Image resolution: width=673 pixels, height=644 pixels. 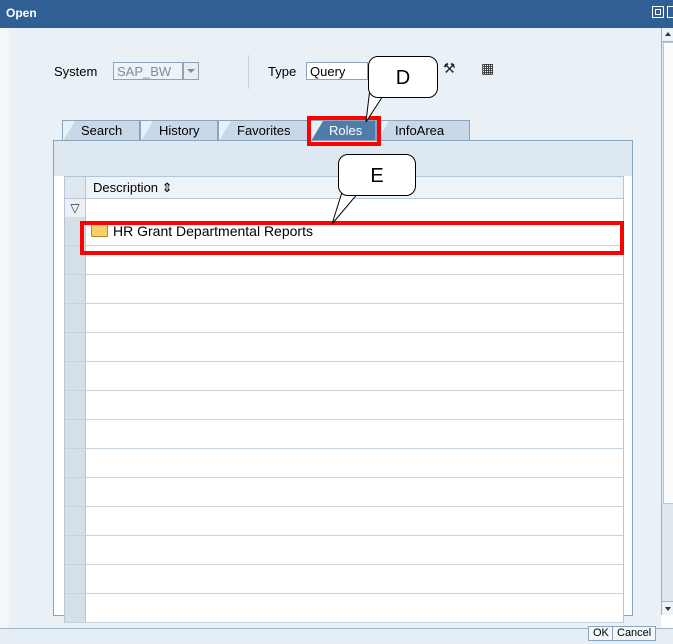 I want to click on vertical-scrollbar, so click(x=667, y=321).